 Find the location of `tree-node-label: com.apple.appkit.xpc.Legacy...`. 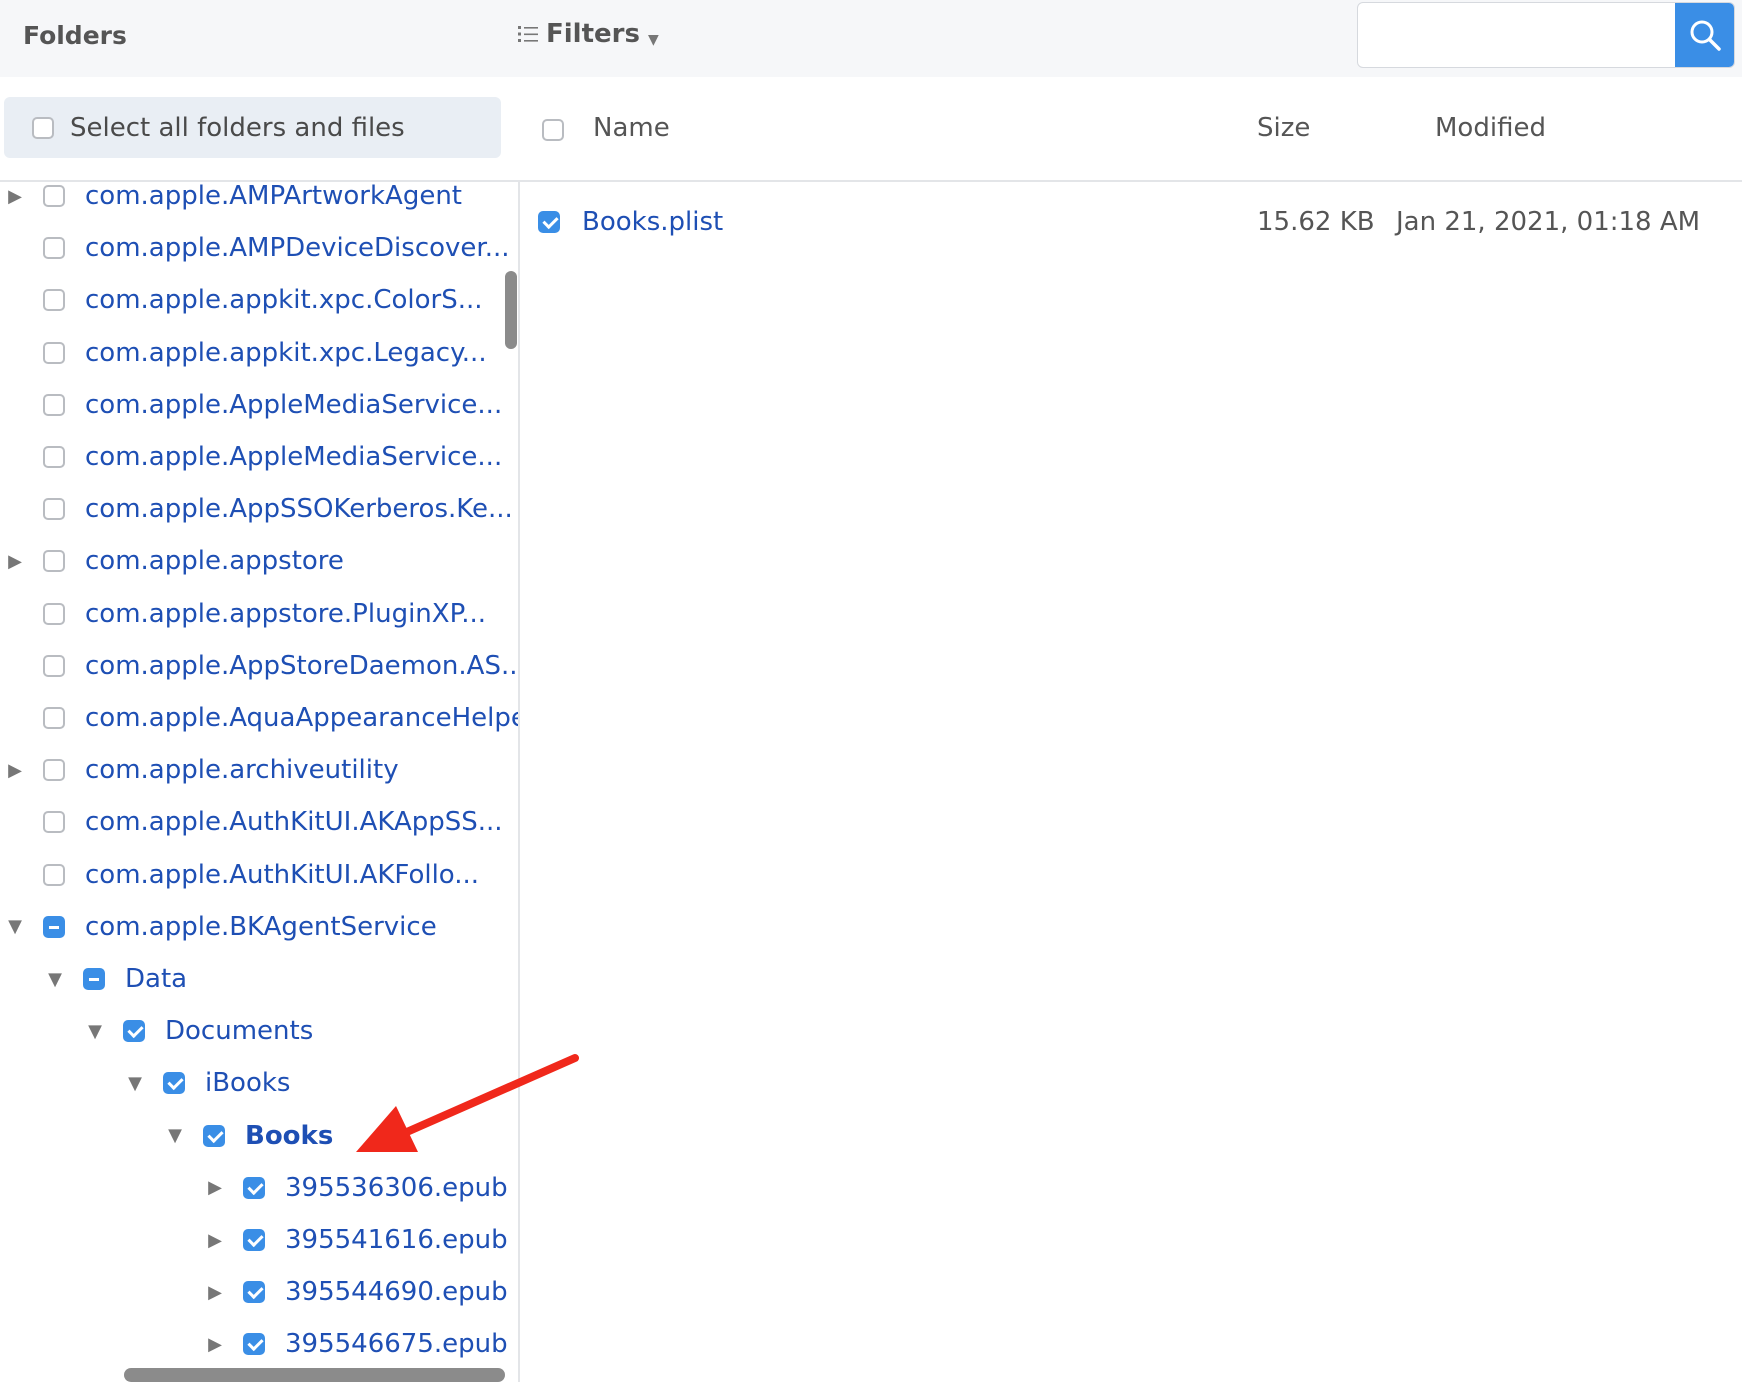

tree-node-label: com.apple.appkit.xpc.Legacy... is located at coordinates (286, 353).